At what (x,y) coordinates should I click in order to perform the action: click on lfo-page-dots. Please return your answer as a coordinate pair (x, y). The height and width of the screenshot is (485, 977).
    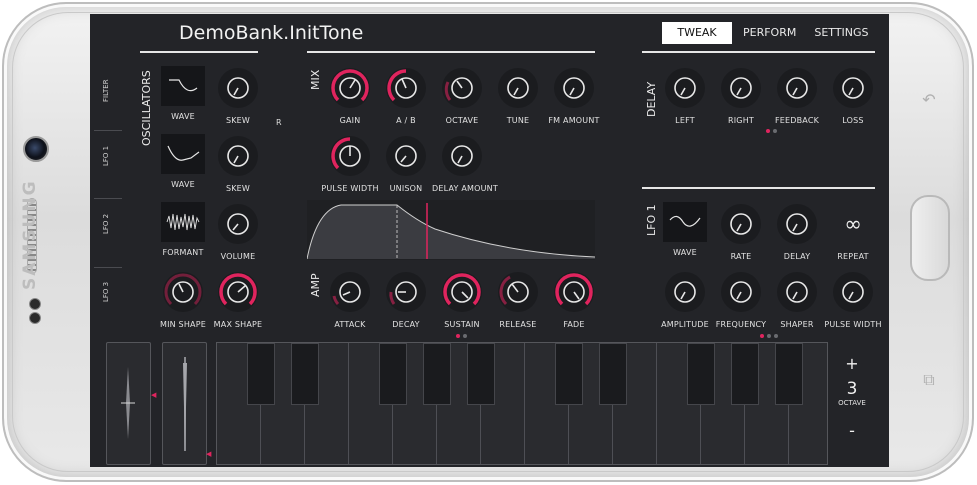
    Looking at the image, I should click on (769, 336).